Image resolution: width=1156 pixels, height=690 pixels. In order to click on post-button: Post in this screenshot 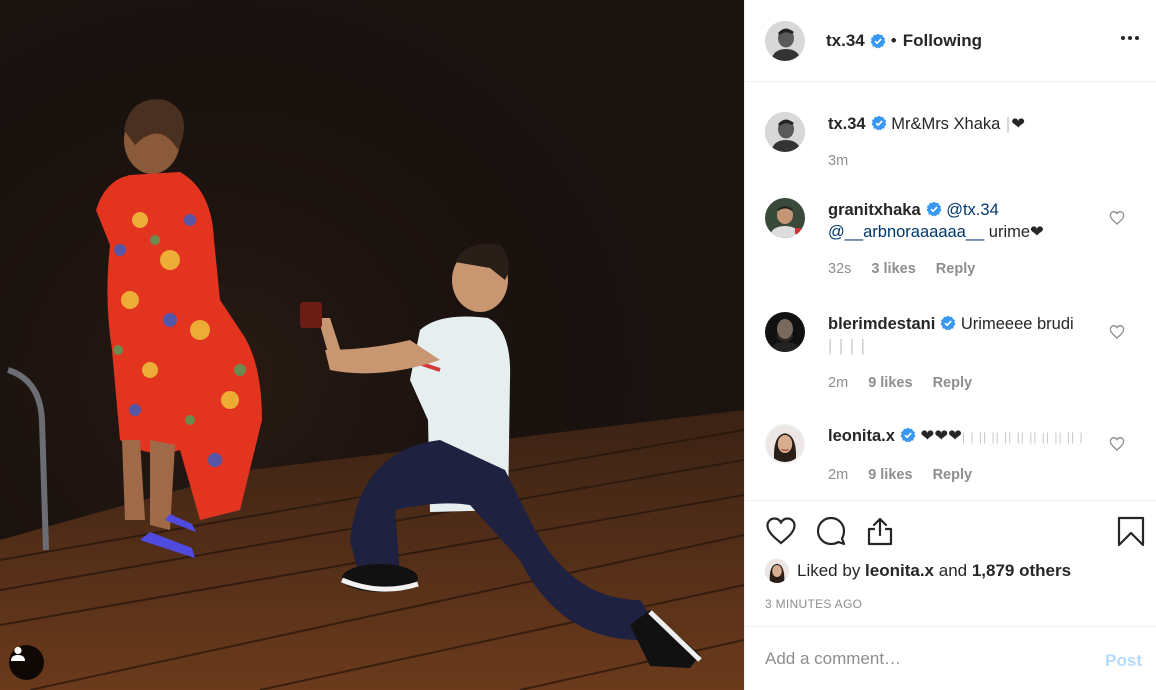, I will do `click(1123, 661)`.